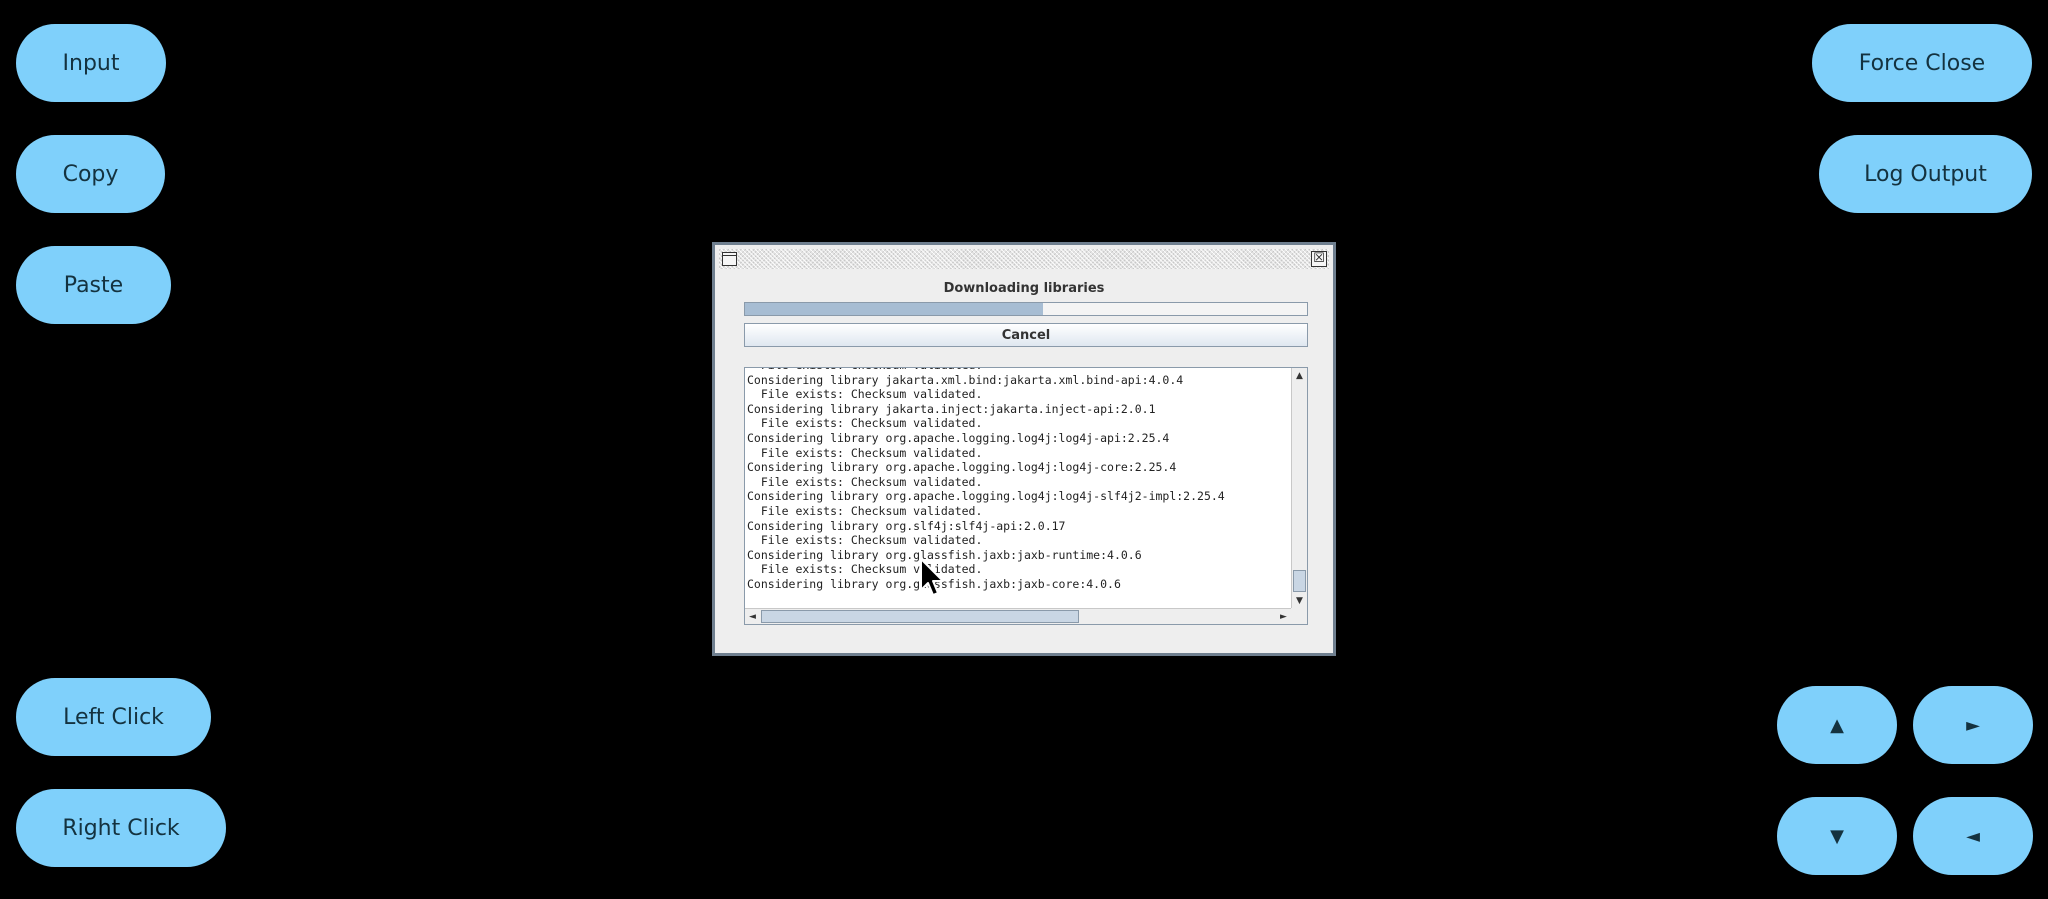 This screenshot has height=899, width=2048. What do you see at coordinates (1973, 836) in the screenshot?
I see `arrow-left-button: ◄` at bounding box center [1973, 836].